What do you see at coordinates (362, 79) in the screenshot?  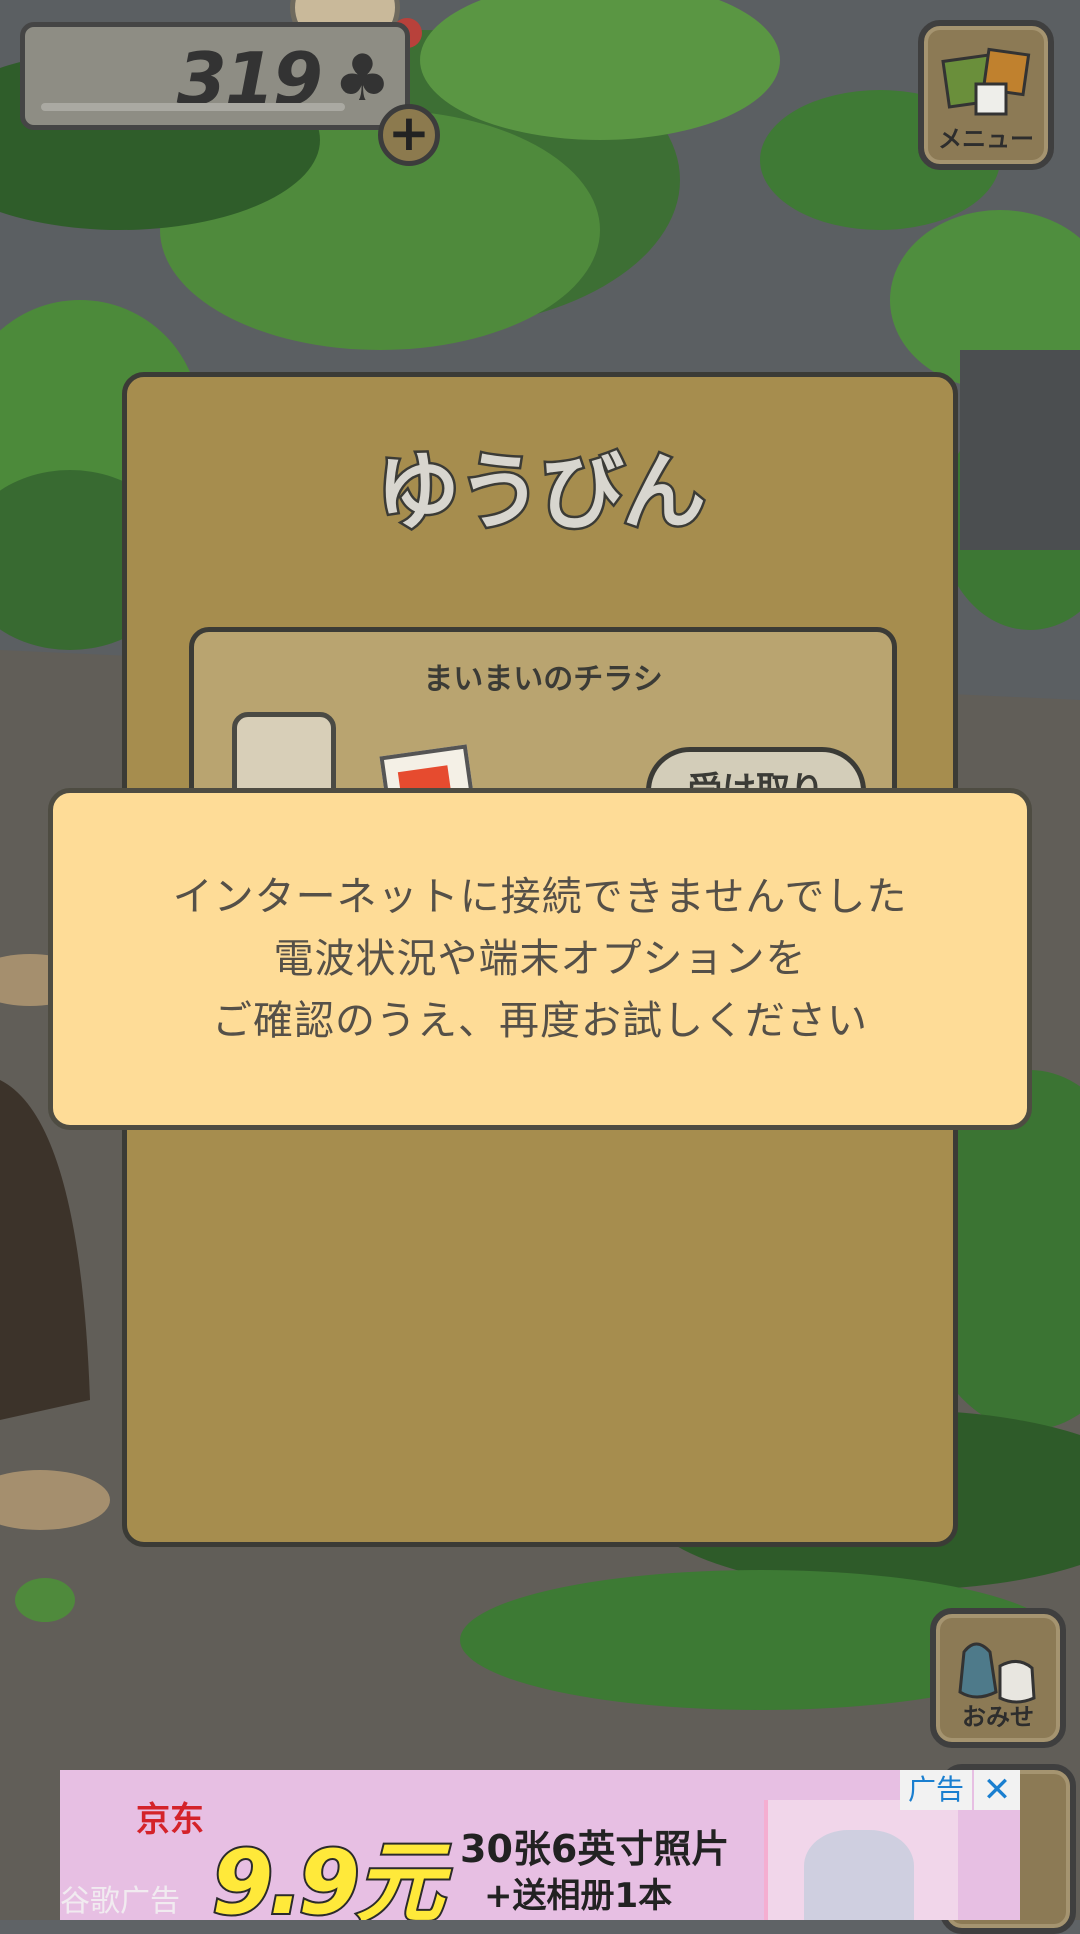 I see `clover-icon: ♣` at bounding box center [362, 79].